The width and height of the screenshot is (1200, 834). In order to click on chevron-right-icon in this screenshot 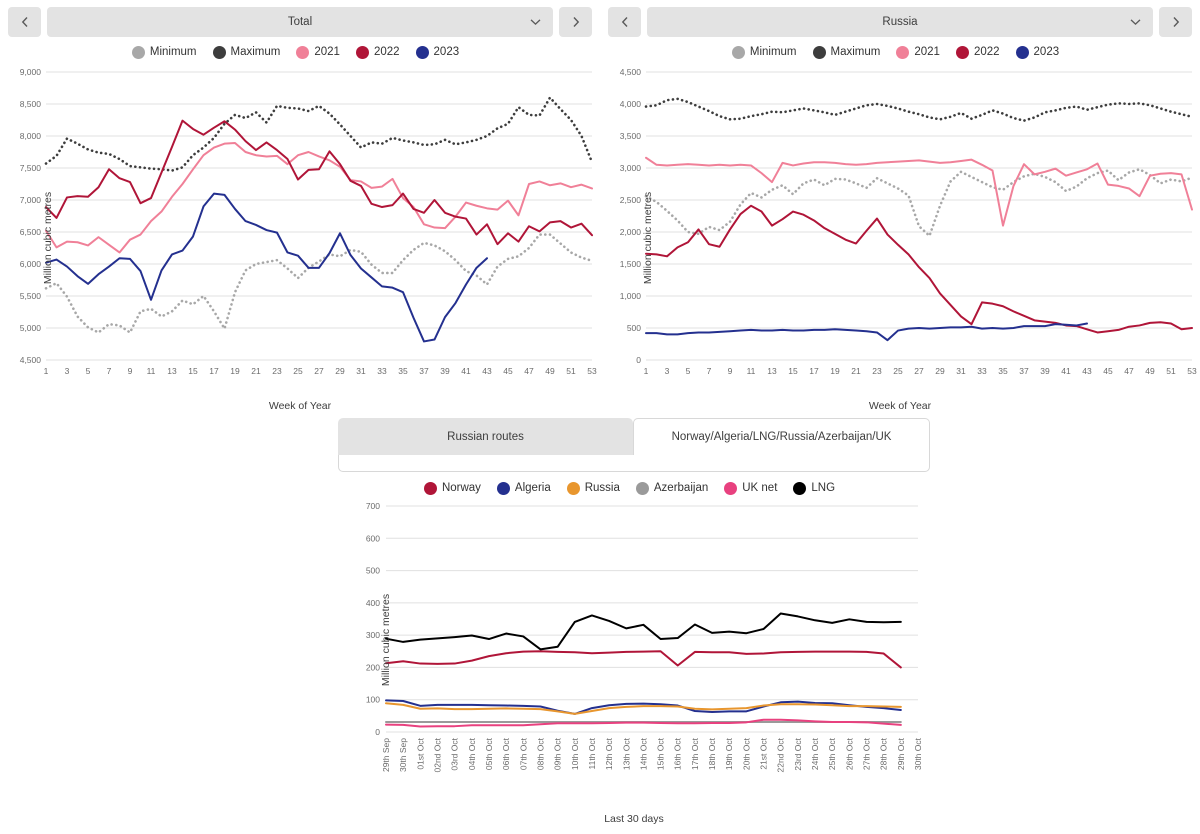, I will do `click(575, 21)`.